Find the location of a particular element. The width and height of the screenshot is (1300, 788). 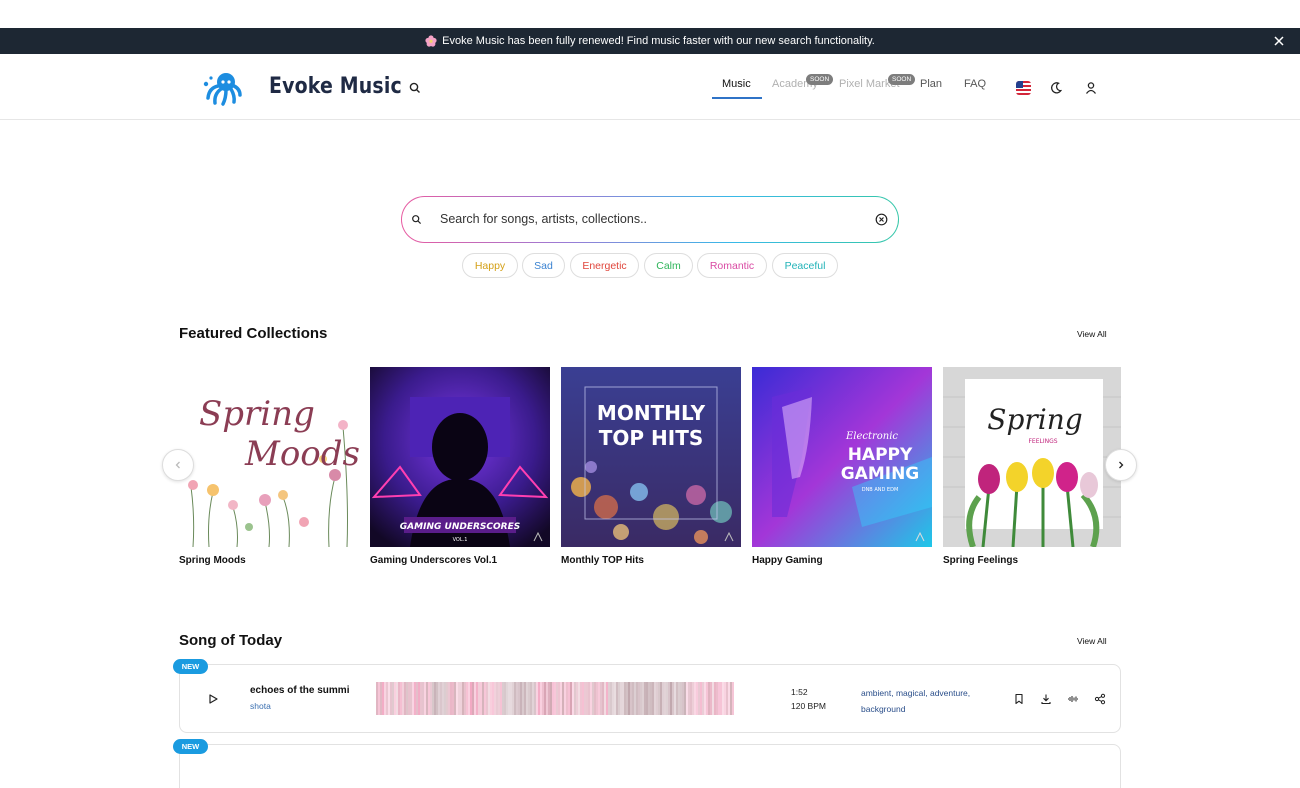

carousel-prev-button is located at coordinates (178, 465).